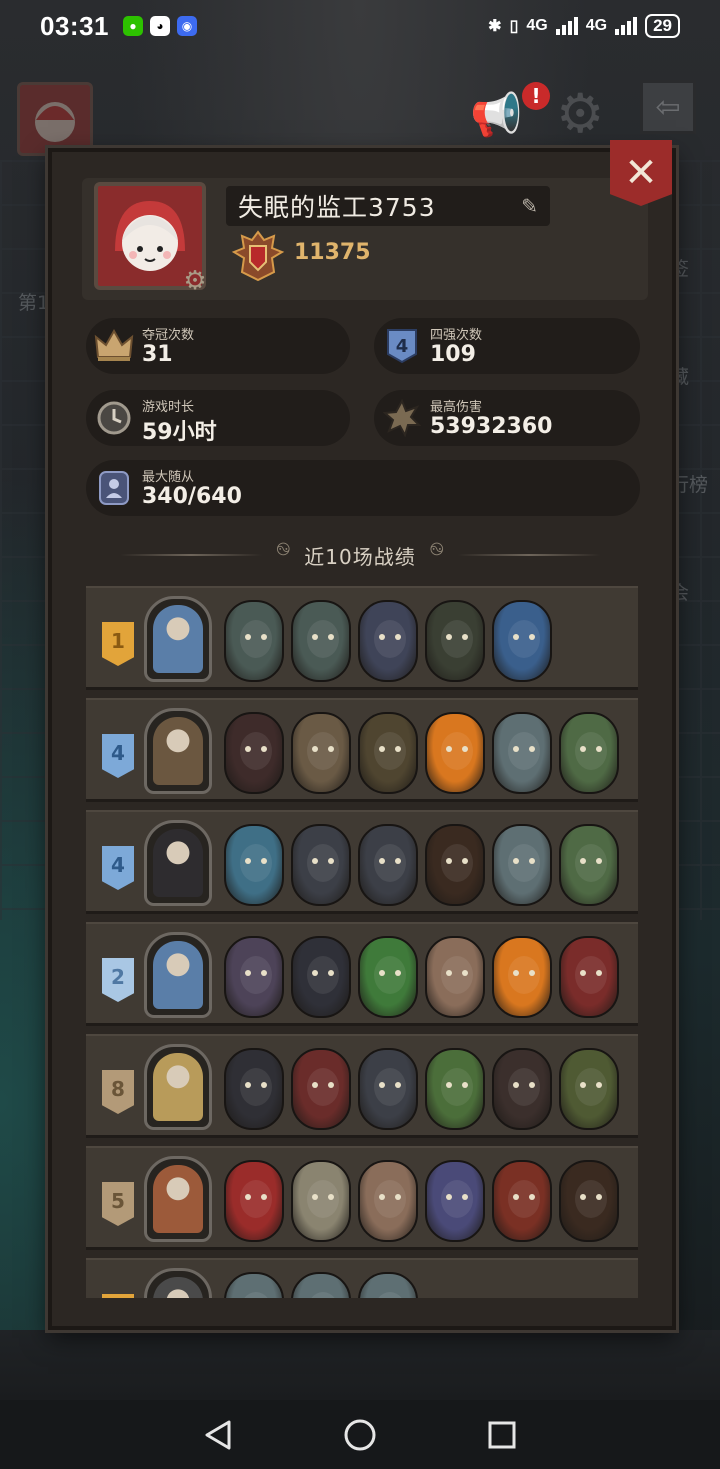  Describe the element at coordinates (360, 1435) in the screenshot. I see `home-icon` at that location.